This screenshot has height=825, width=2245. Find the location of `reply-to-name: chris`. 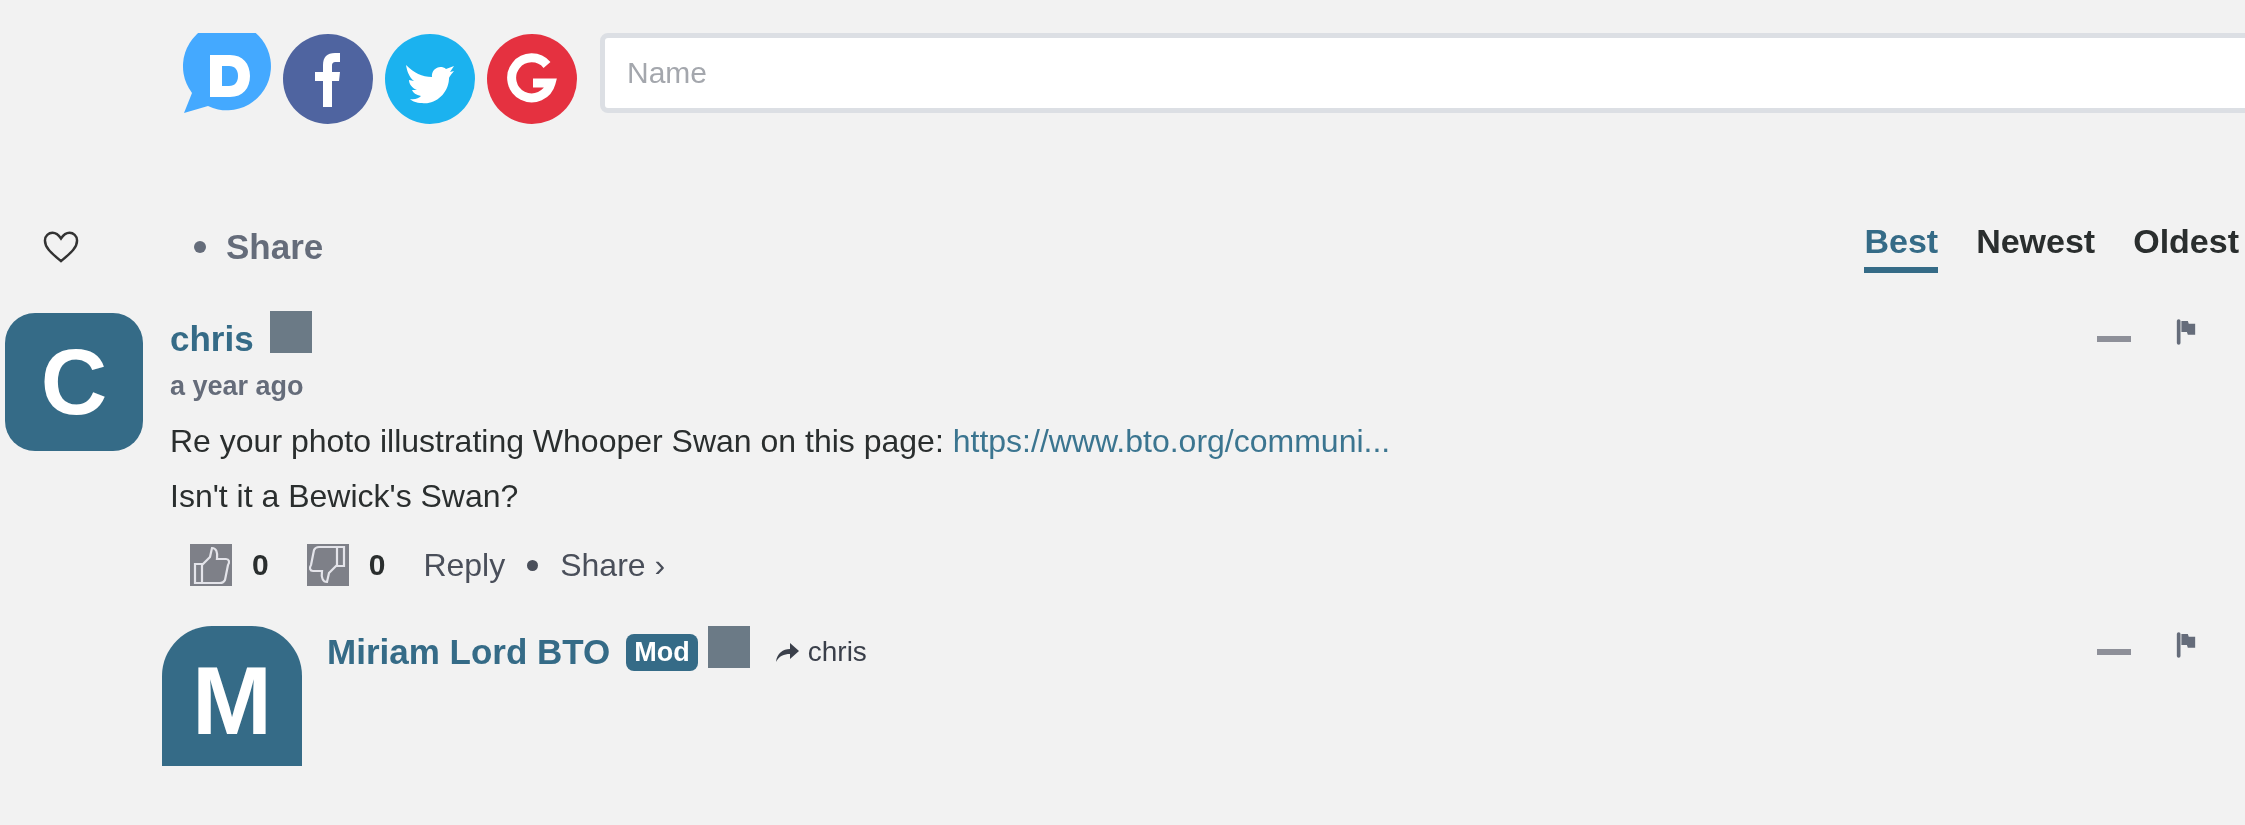

reply-to-name: chris is located at coordinates (837, 652).